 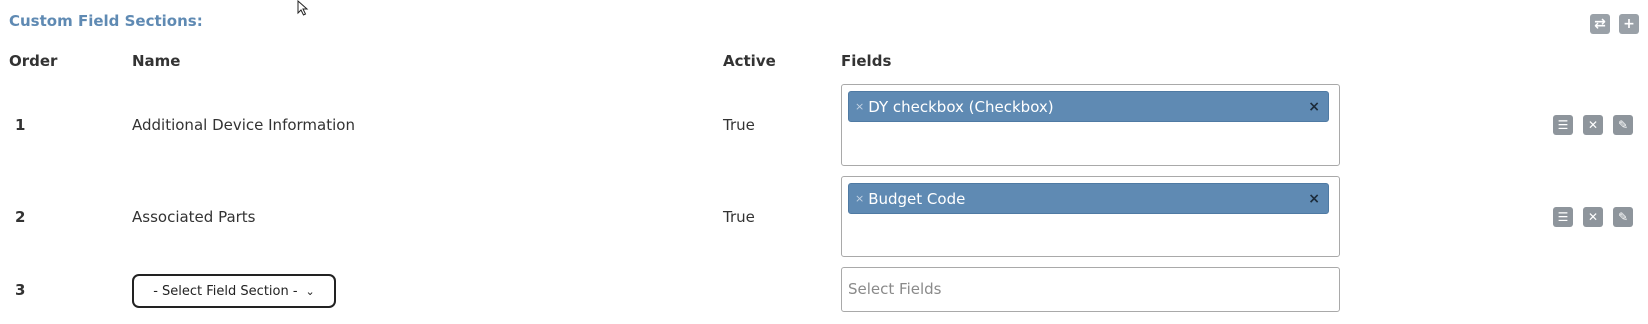 I want to click on mouse-cursor-icon, so click(x=303, y=8).